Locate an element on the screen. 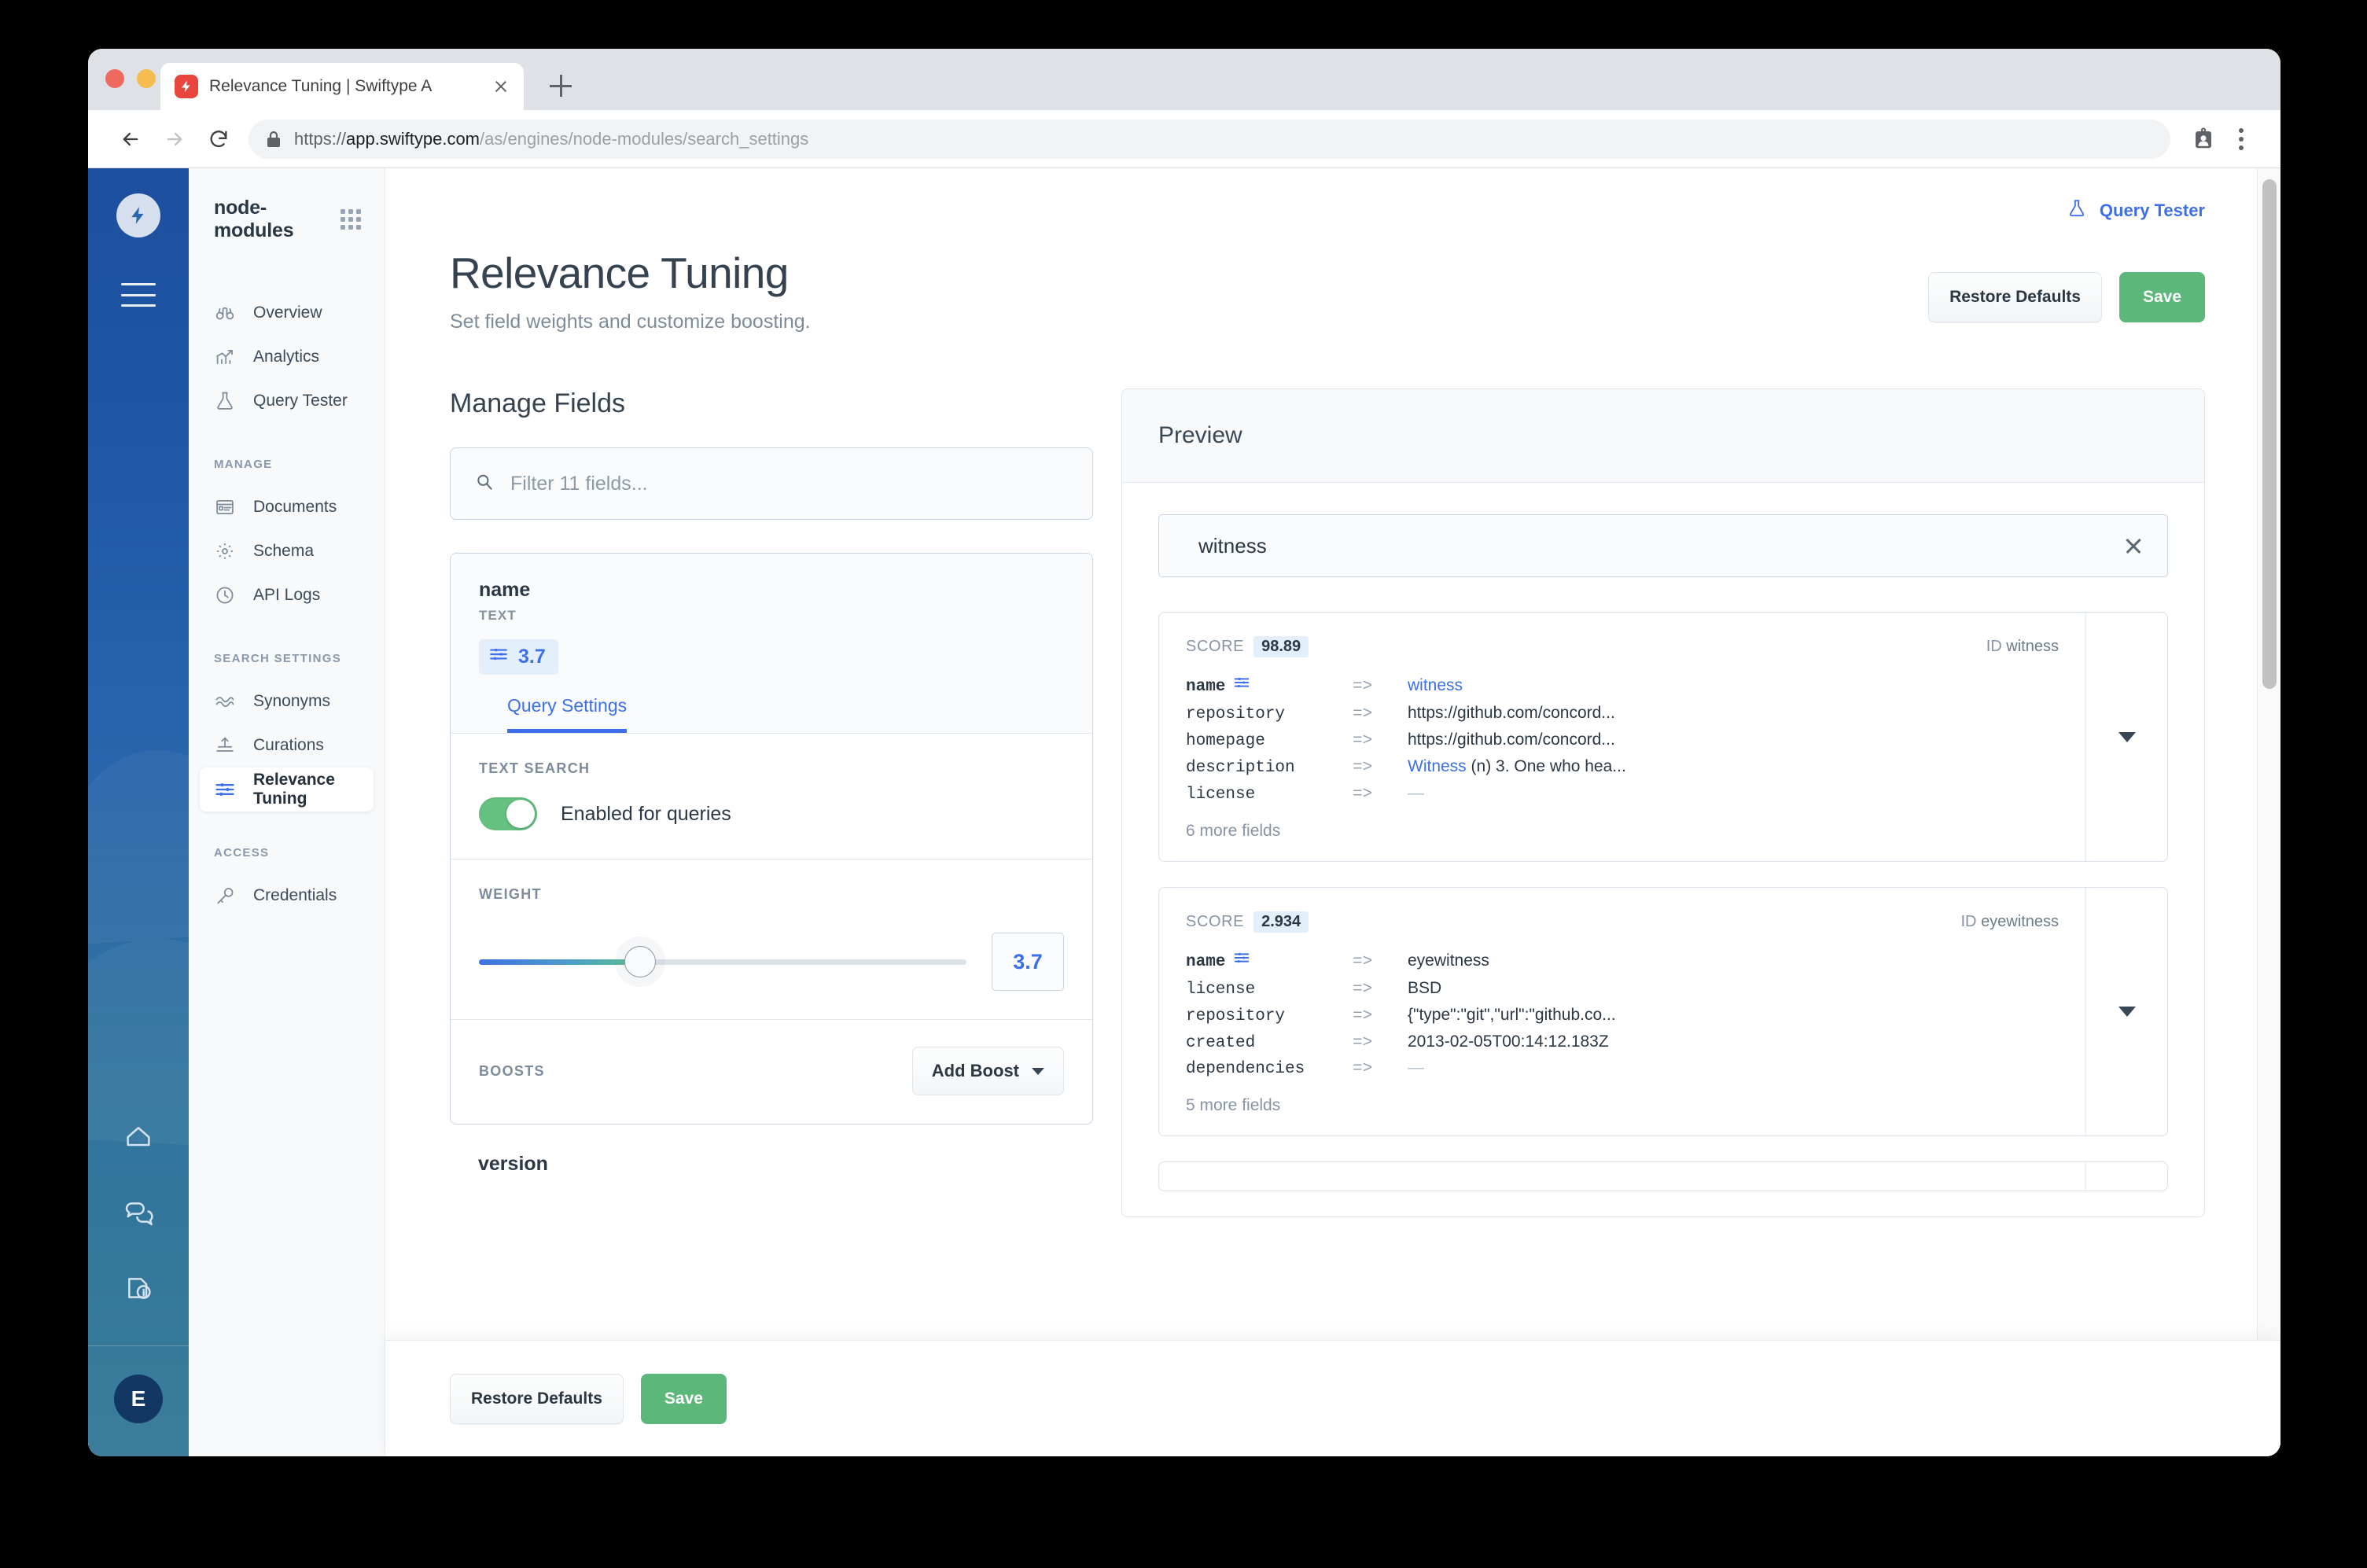 This screenshot has width=2367, height=1568. preview-search is located at coordinates (1663, 546).